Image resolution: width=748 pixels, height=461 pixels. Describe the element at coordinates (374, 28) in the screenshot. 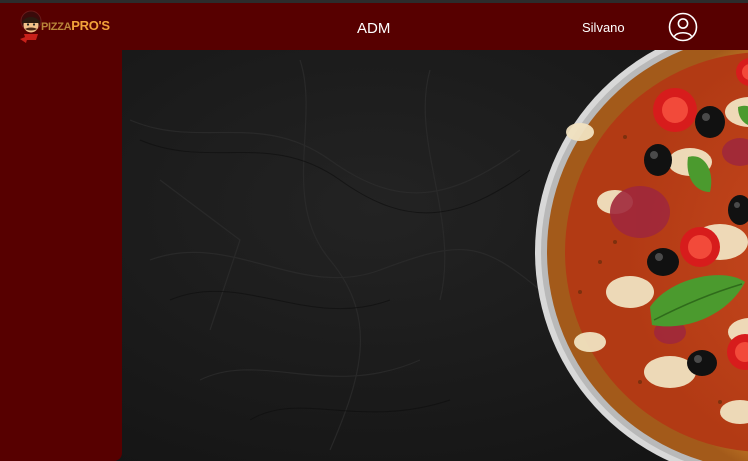

I see `page-title: ADM` at that location.